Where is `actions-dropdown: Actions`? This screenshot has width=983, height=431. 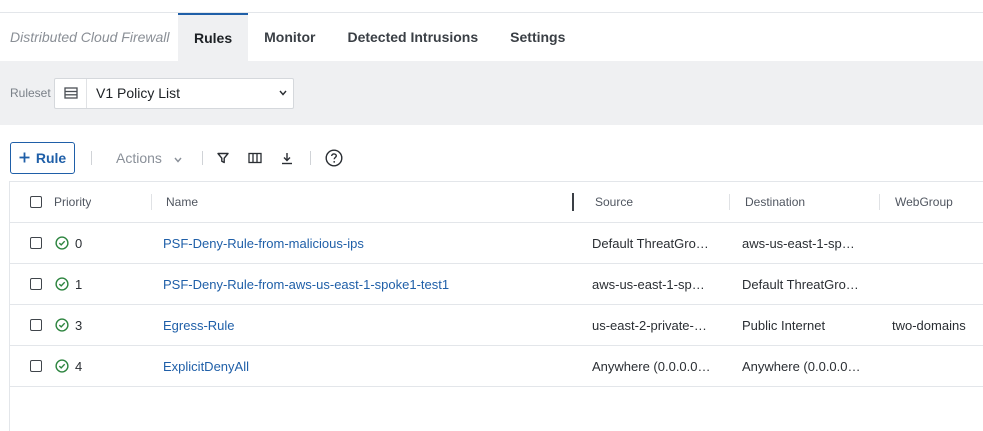
actions-dropdown: Actions is located at coordinates (149, 158).